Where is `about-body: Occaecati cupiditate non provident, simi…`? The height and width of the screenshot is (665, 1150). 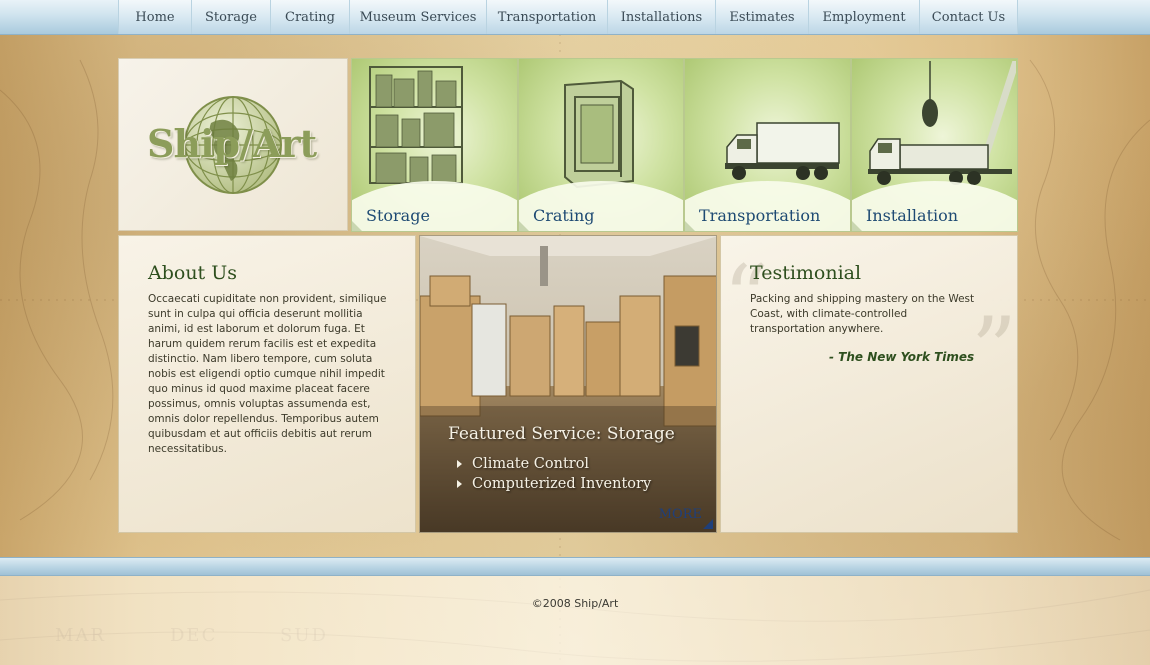 about-body: Occaecati cupiditate non provident, simi… is located at coordinates (267, 374).